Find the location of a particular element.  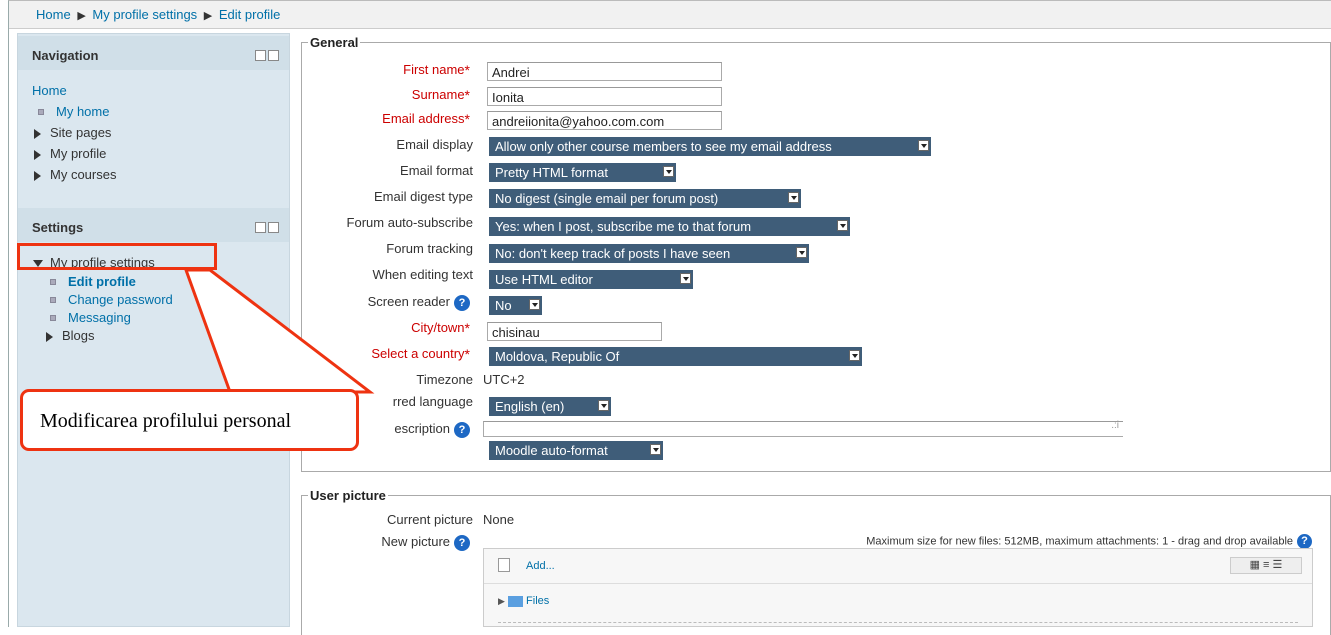

profile-settings-highlight is located at coordinates (117, 256).